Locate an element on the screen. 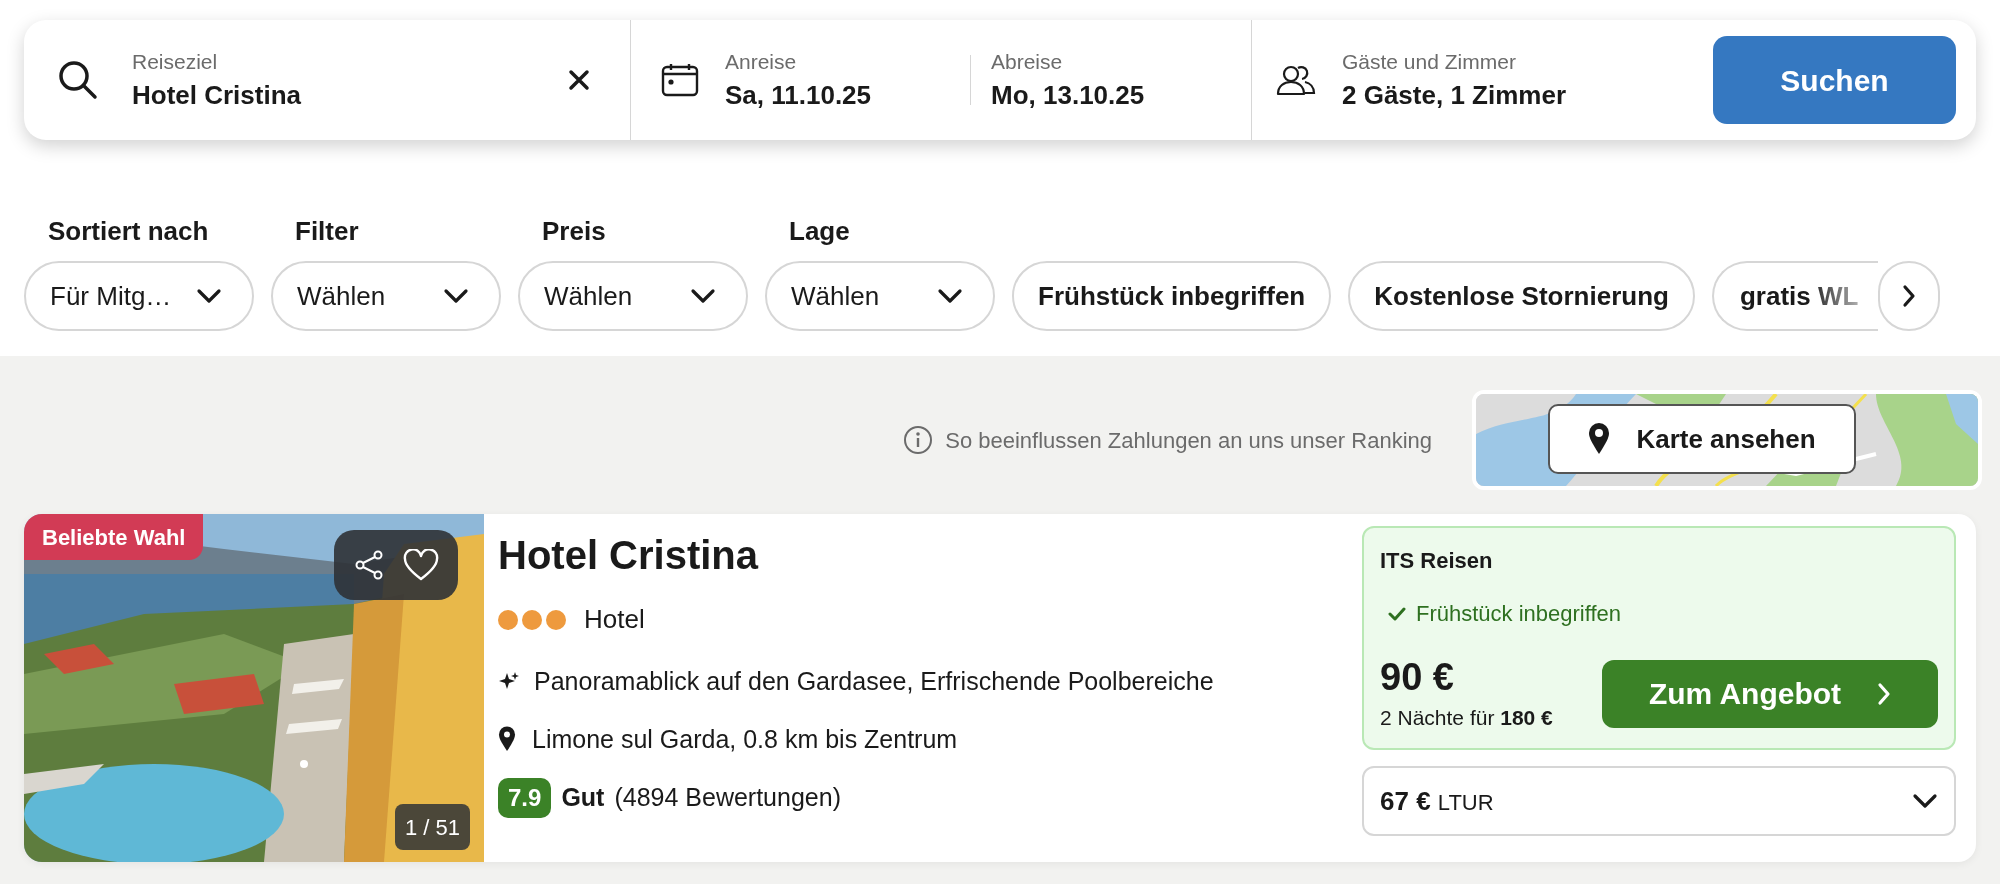 This screenshot has height=884, width=2000. filter-label: Filter is located at coordinates (327, 231).